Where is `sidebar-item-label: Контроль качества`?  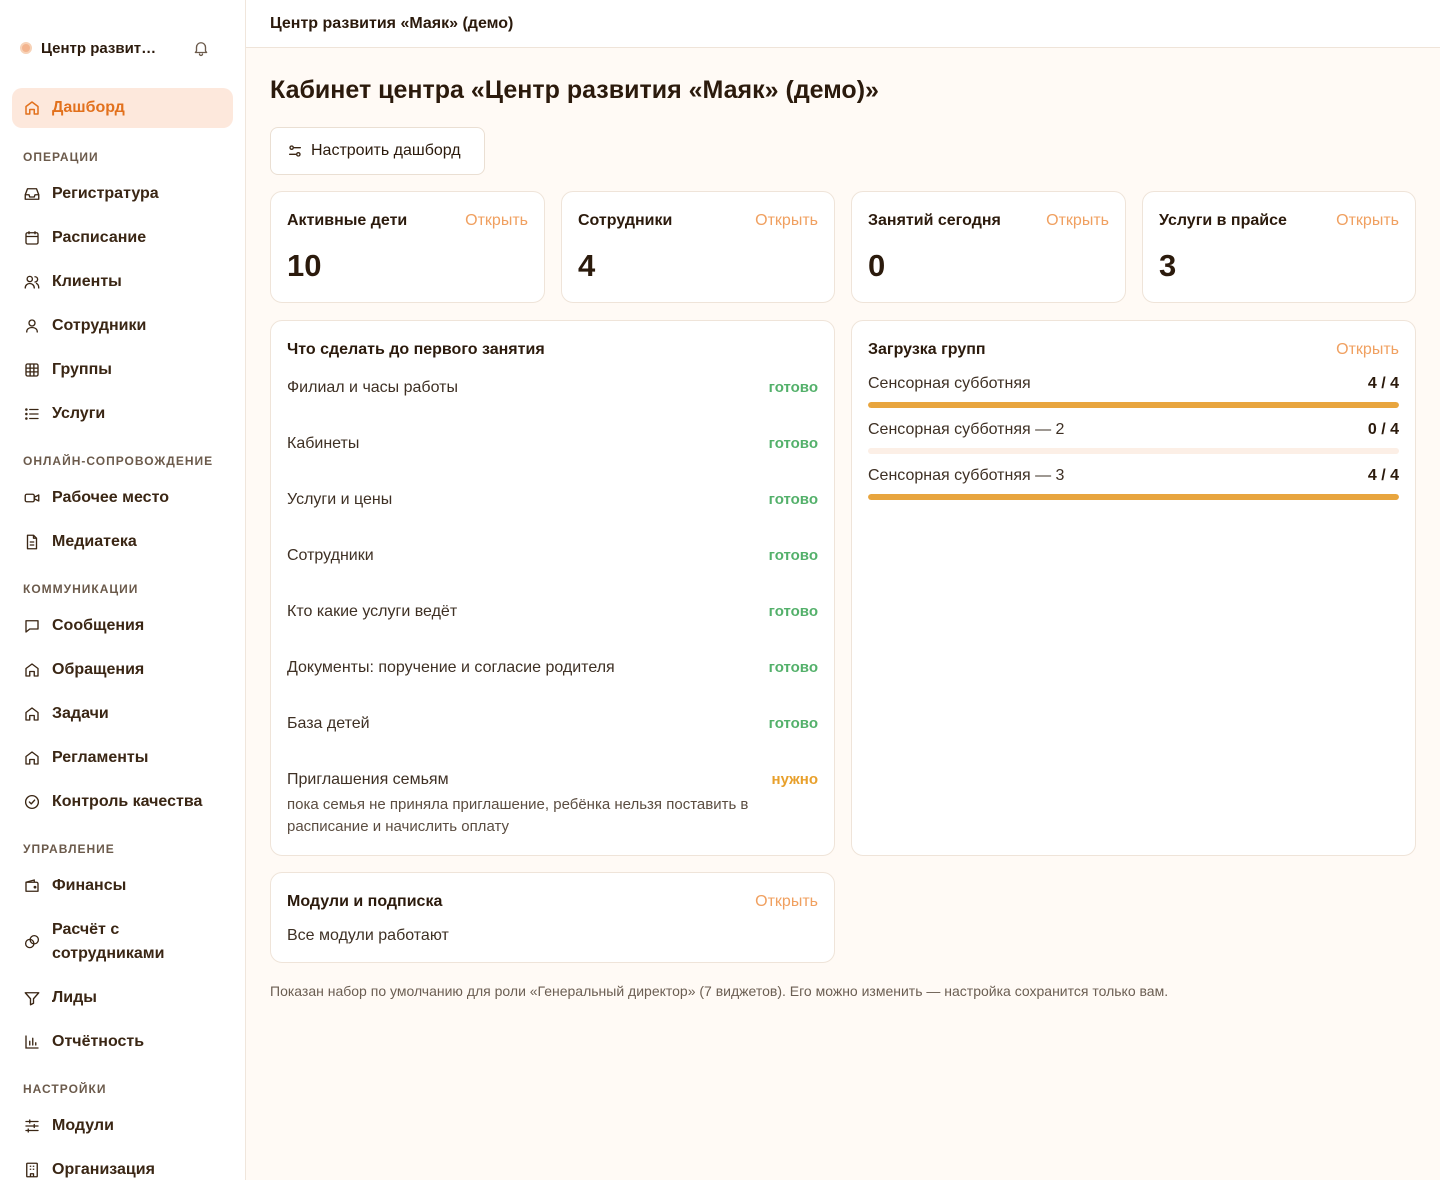 sidebar-item-label: Контроль качества is located at coordinates (127, 801).